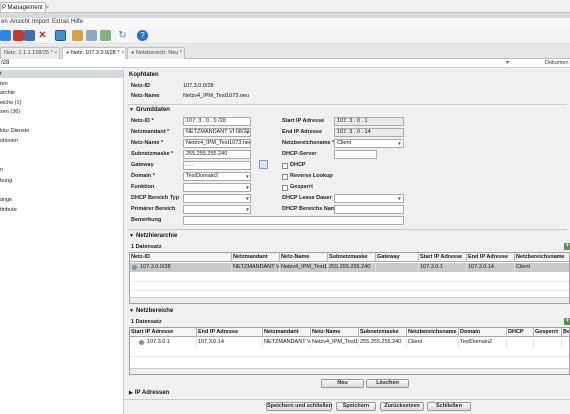  Describe the element at coordinates (548, 332) in the screenshot. I see `column-header: Gesperrt` at that location.